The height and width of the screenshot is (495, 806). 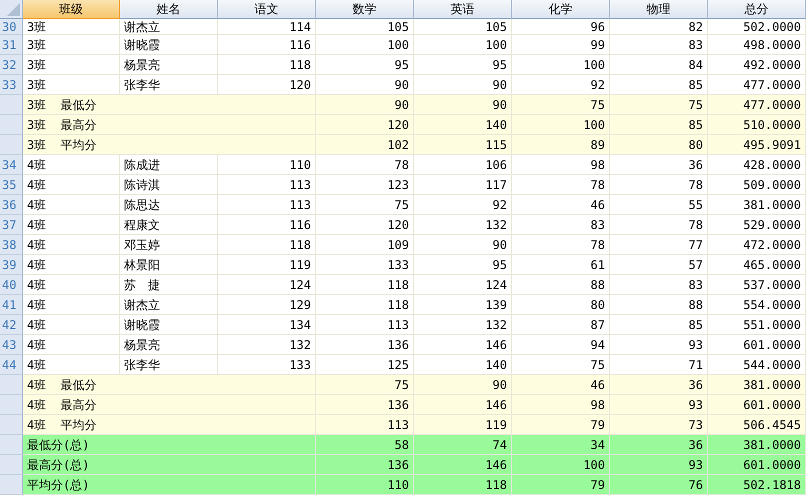 I want to click on table-cell: 92, so click(x=463, y=205).